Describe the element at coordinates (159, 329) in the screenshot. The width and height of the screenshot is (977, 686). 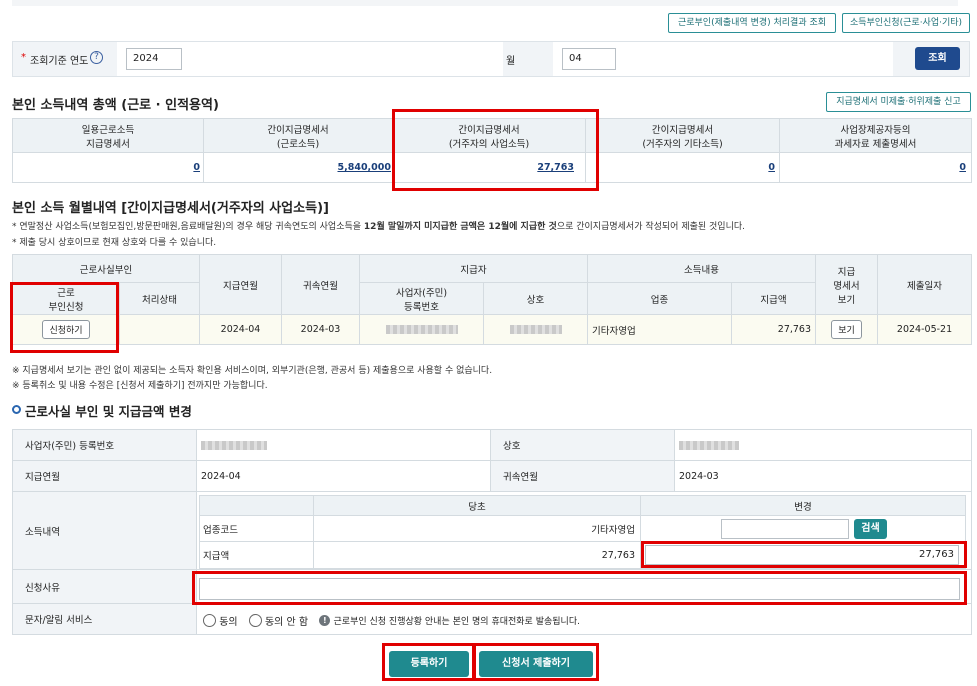
I see `row-status` at that location.